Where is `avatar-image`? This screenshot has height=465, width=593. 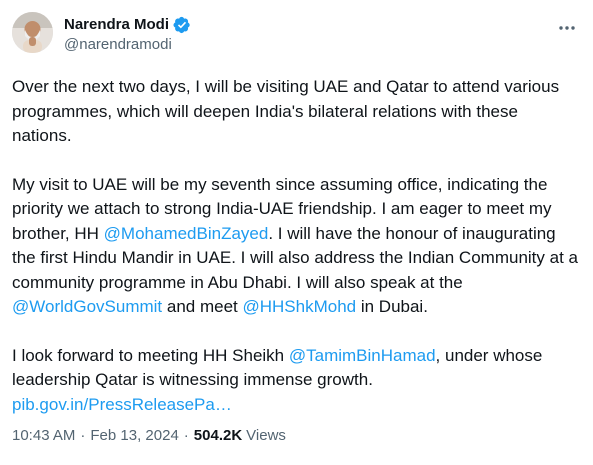 avatar-image is located at coordinates (32, 32).